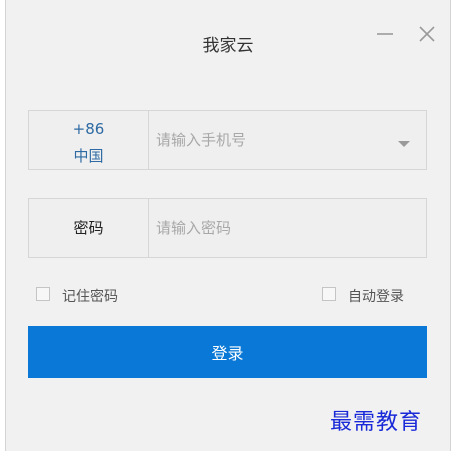  I want to click on phone-dropdown-button, so click(404, 140).